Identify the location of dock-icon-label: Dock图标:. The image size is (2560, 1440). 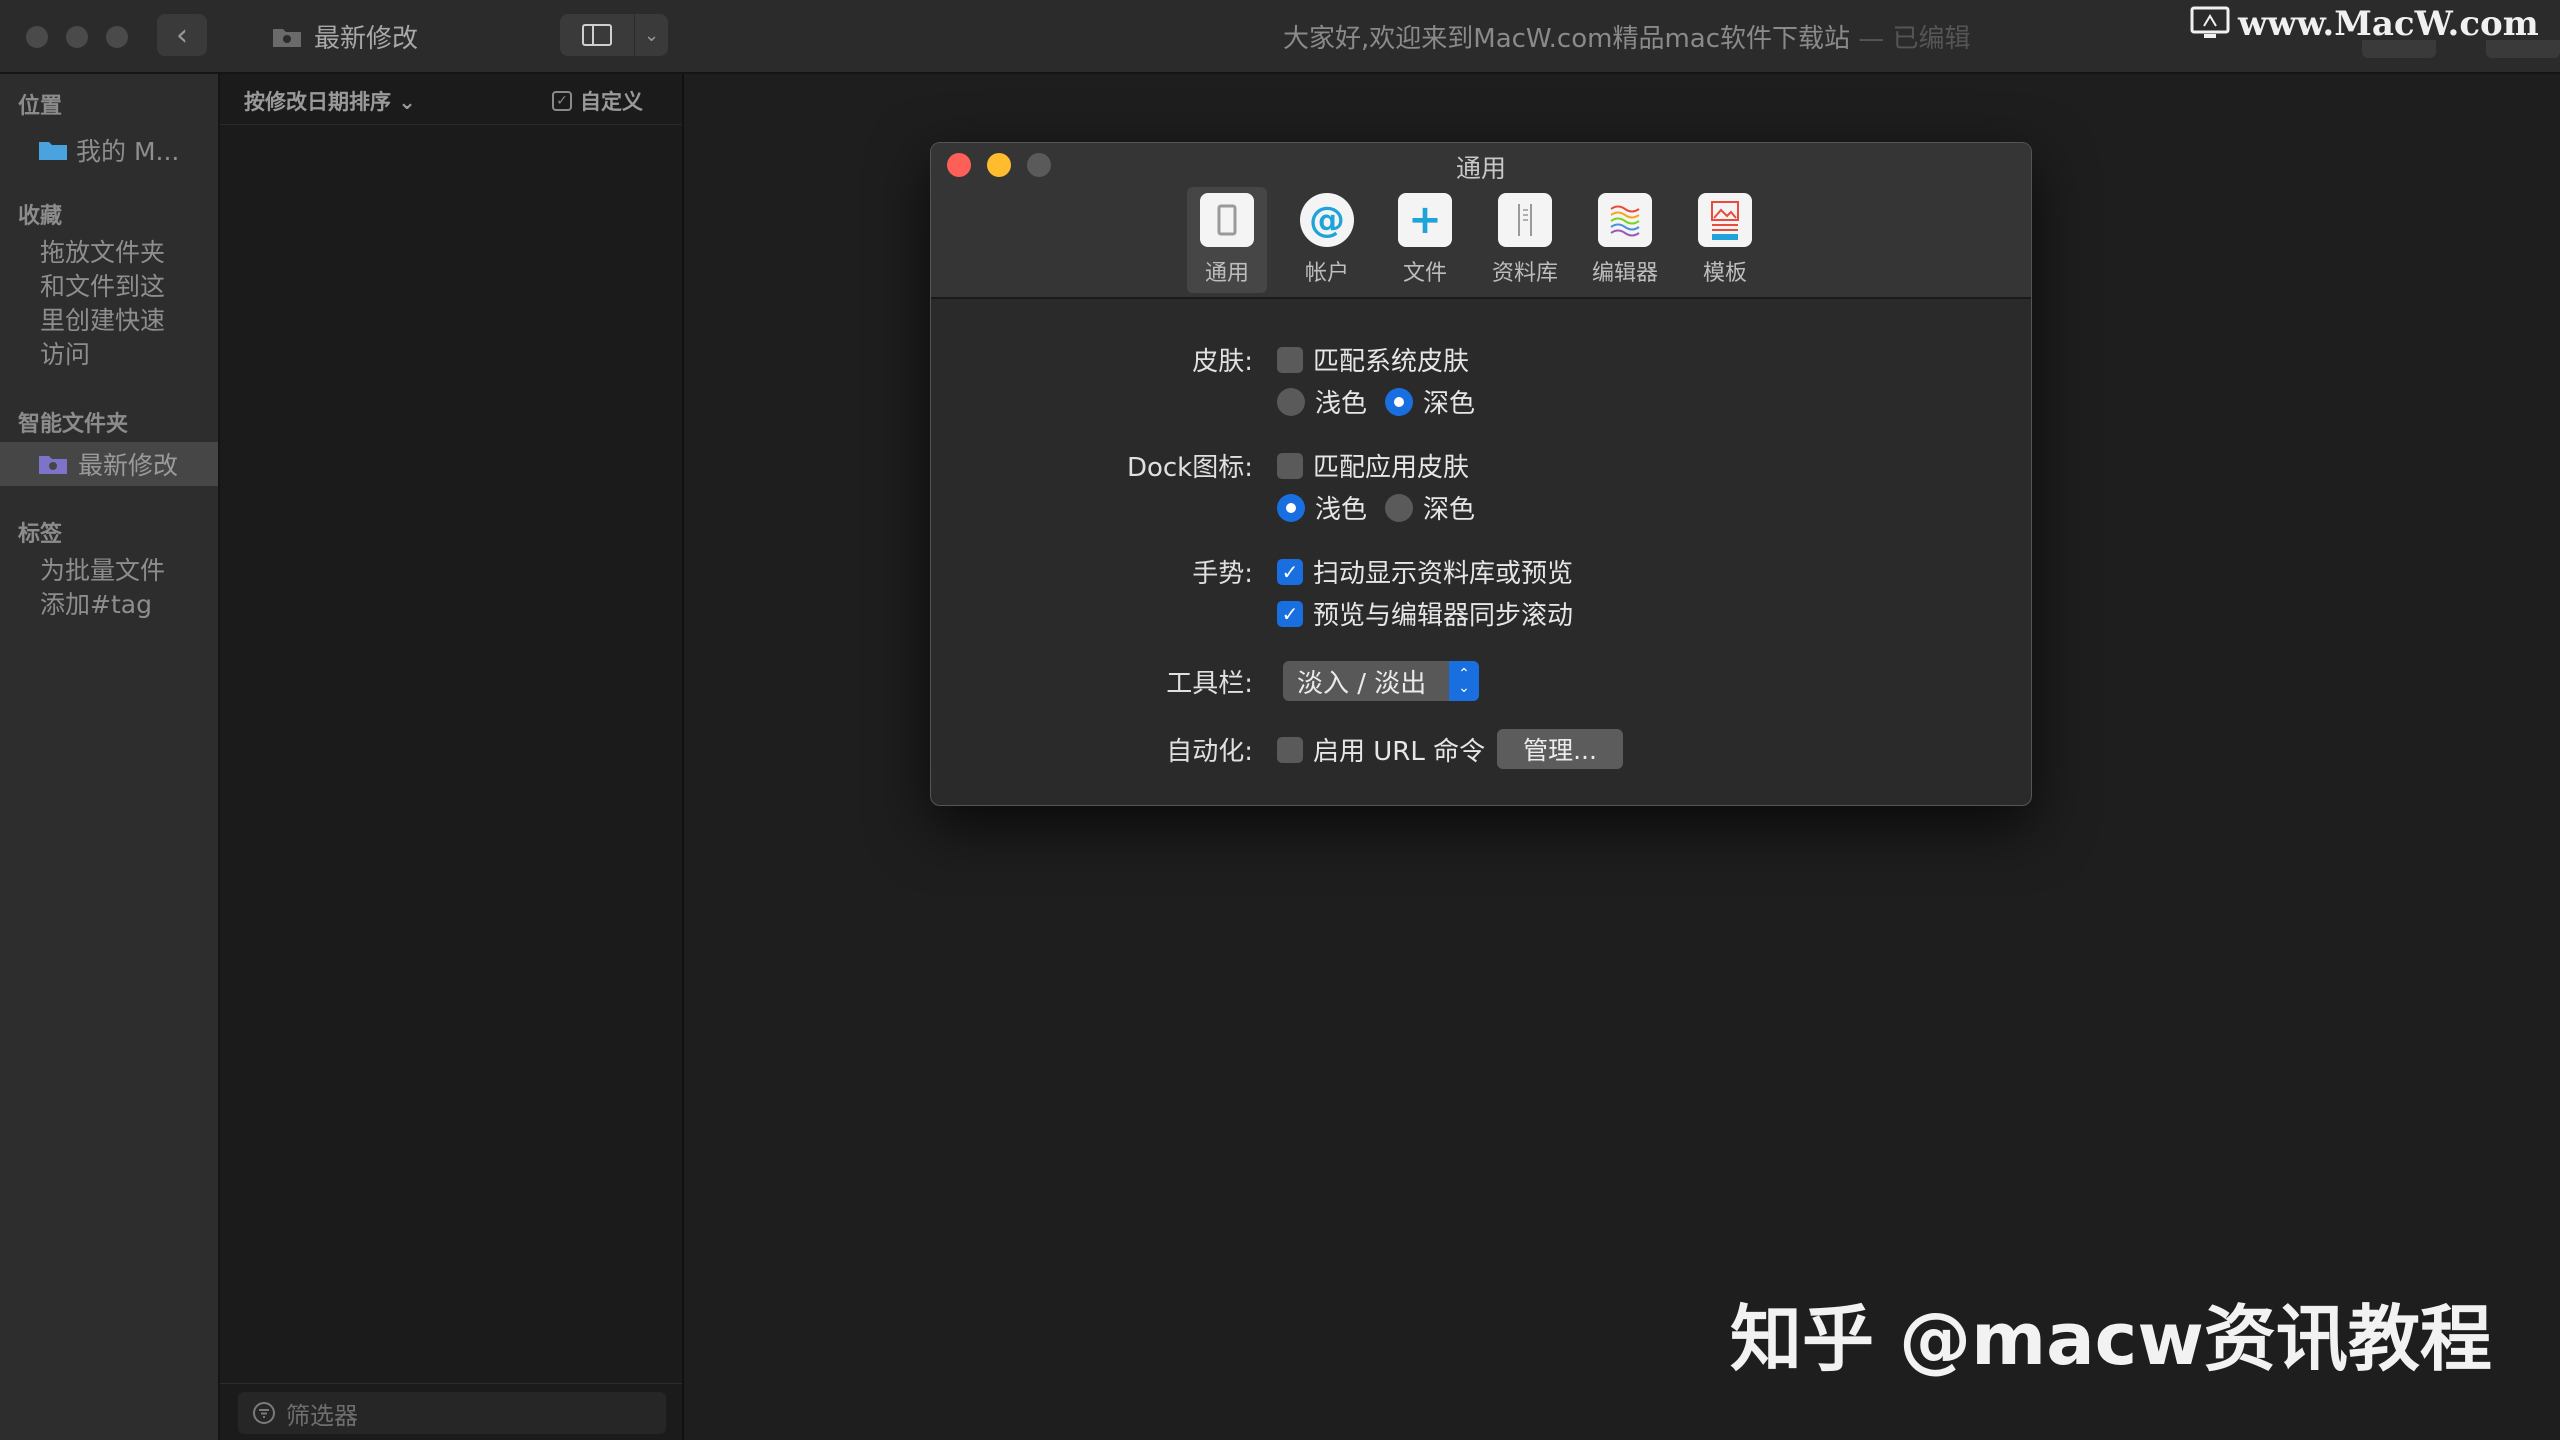
(1189, 468).